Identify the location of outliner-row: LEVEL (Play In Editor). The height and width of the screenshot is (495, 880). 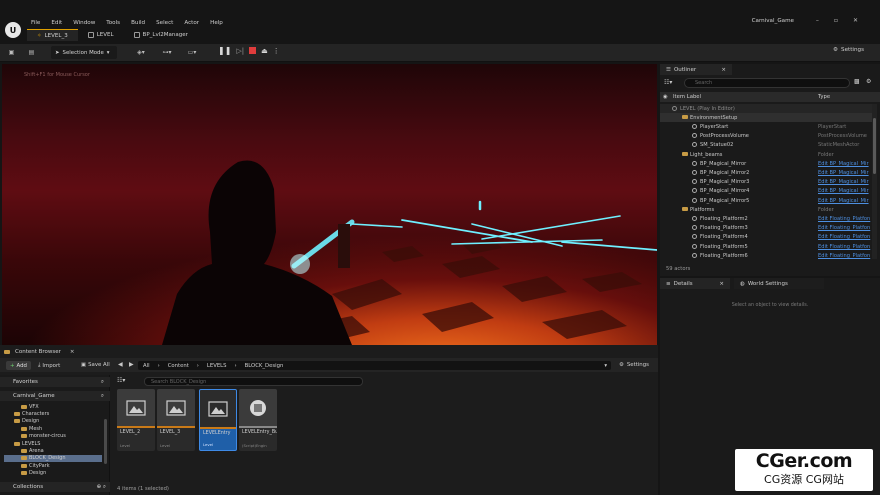
(766, 109).